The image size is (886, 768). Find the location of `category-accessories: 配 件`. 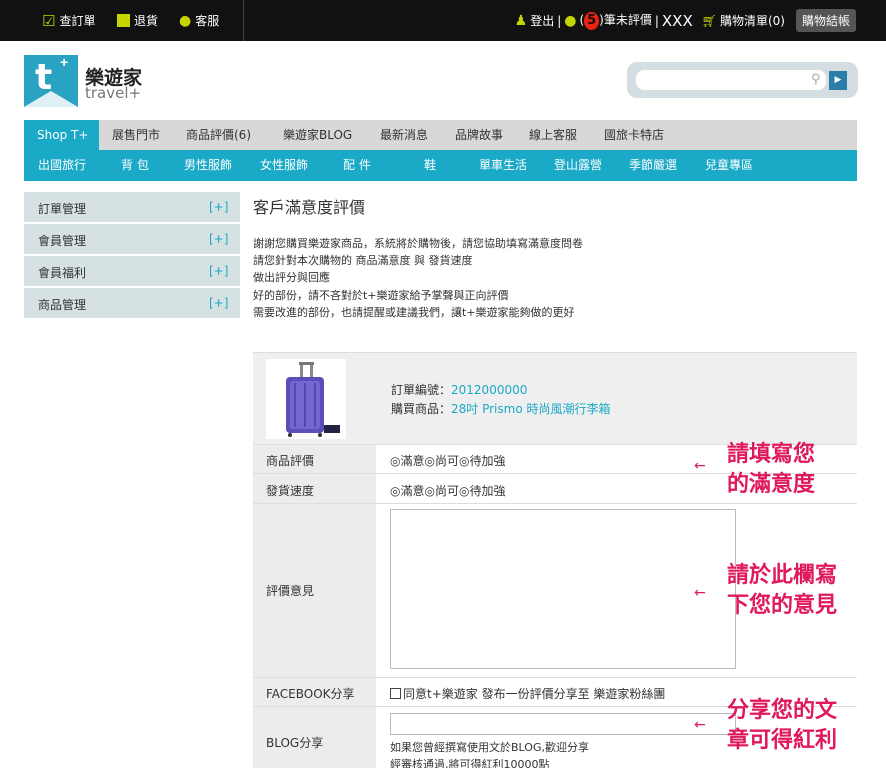

category-accessories: 配 件 is located at coordinates (357, 165).